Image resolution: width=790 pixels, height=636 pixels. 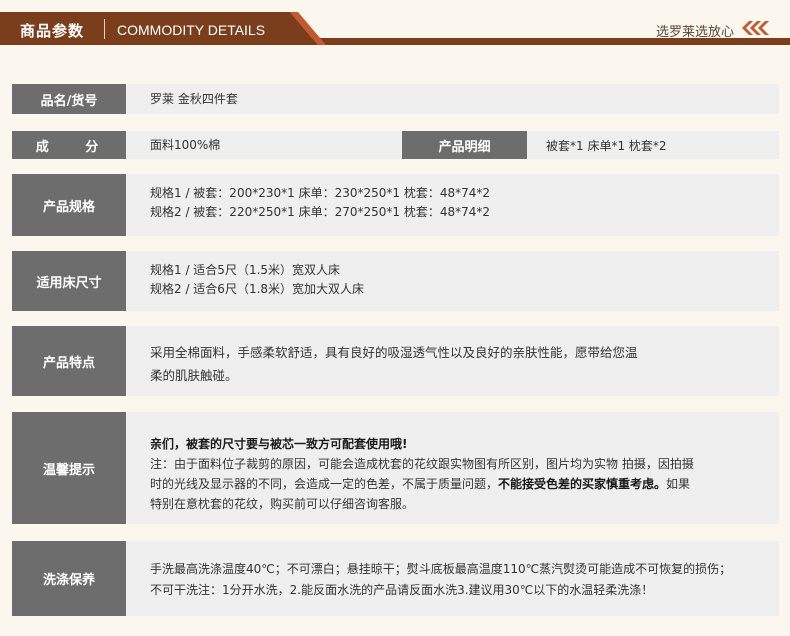 What do you see at coordinates (194, 375) in the screenshot?
I see `features-line-2: 柔的肌肤触碰。` at bounding box center [194, 375].